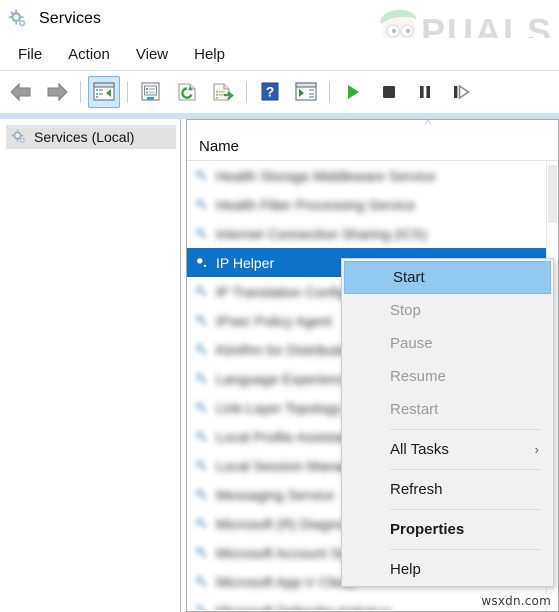 This screenshot has width=559, height=612. I want to click on ctx-refresh: Refresh, so click(447, 489).